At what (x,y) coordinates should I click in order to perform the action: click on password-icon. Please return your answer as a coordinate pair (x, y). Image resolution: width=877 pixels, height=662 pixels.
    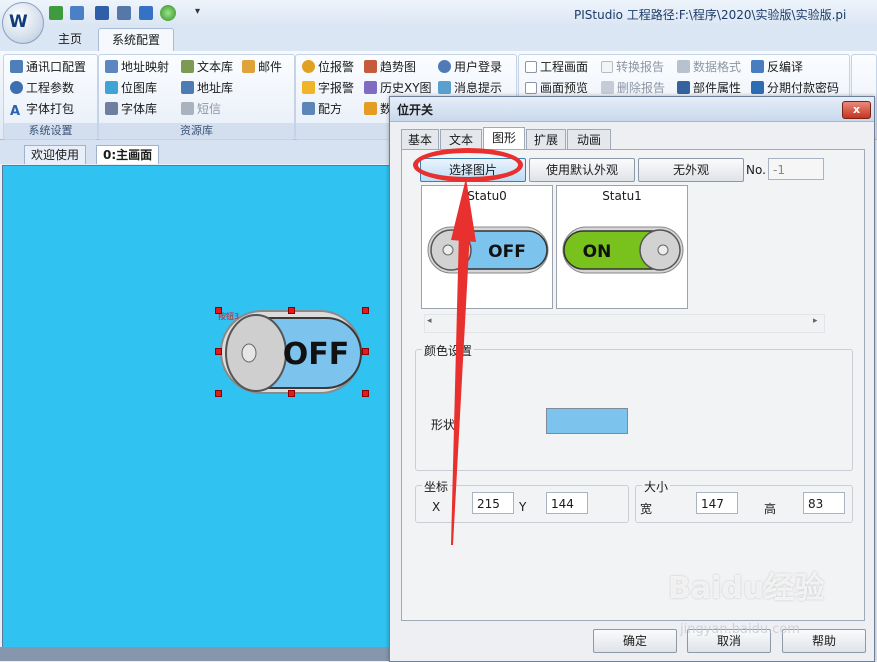
    Looking at the image, I should click on (757, 87).